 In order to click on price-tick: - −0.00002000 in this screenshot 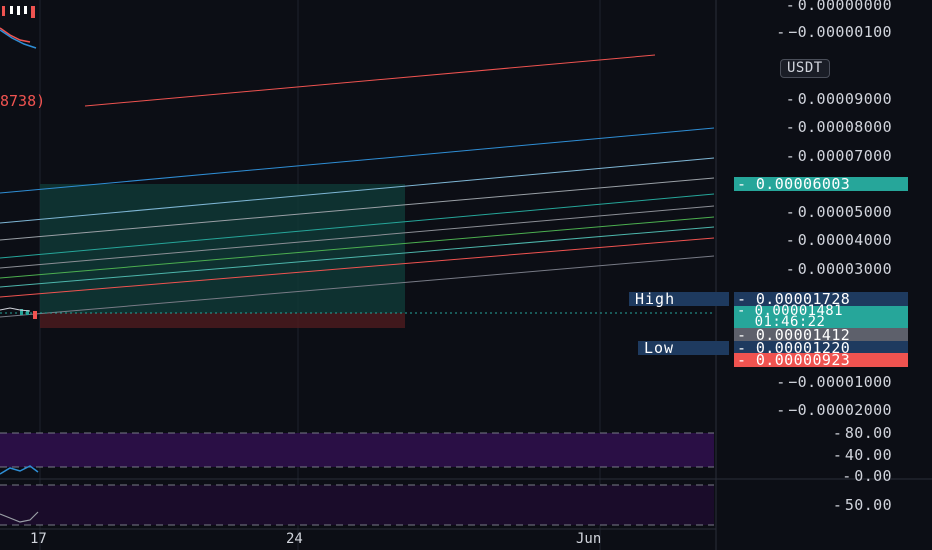, I will do `click(834, 410)`.